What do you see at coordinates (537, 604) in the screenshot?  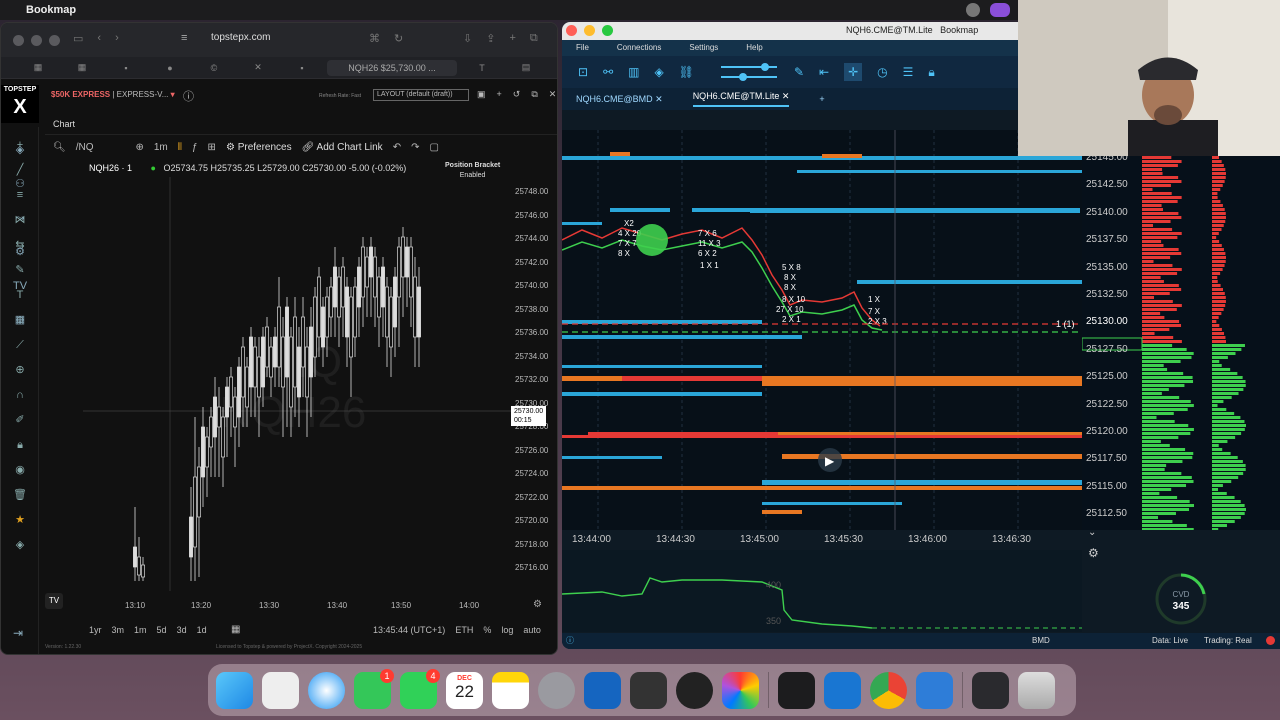 I see `axis-settings-icon: ⚙` at bounding box center [537, 604].